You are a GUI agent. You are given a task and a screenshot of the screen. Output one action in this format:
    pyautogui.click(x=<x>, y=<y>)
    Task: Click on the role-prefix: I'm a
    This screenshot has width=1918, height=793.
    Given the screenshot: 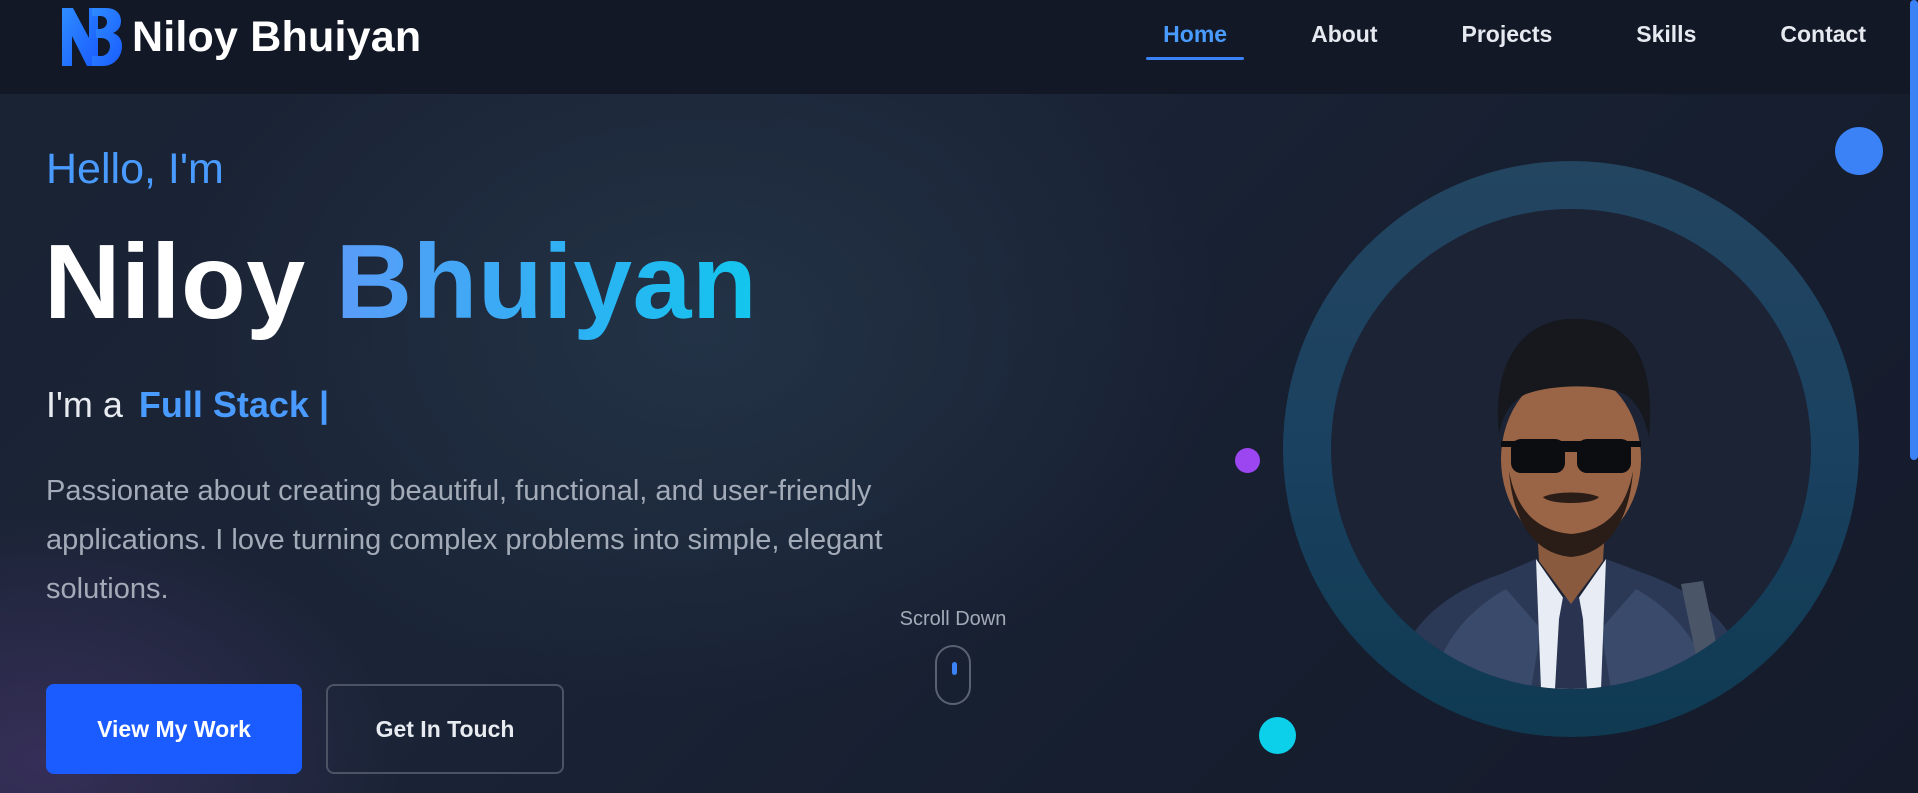 What is the action you would take?
    pyautogui.click(x=84, y=404)
    